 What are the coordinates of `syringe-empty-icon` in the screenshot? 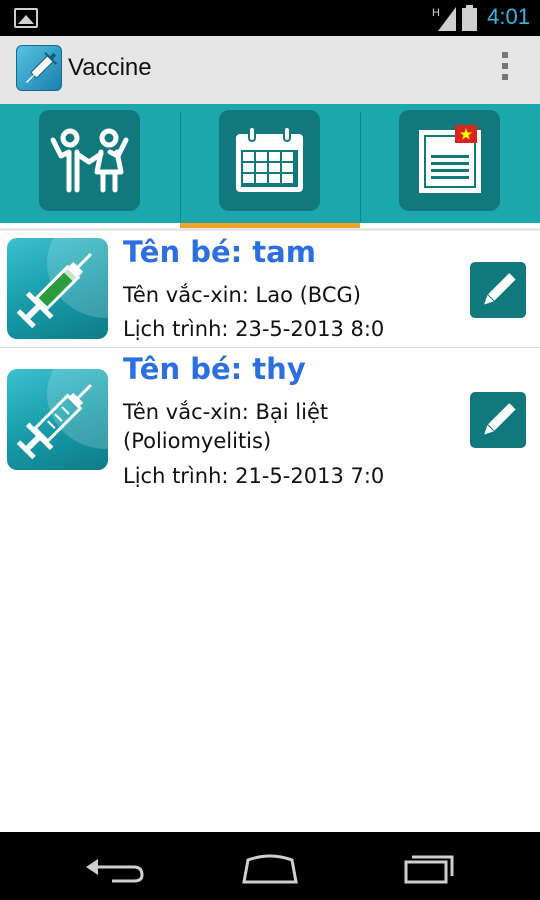 It's located at (57, 419).